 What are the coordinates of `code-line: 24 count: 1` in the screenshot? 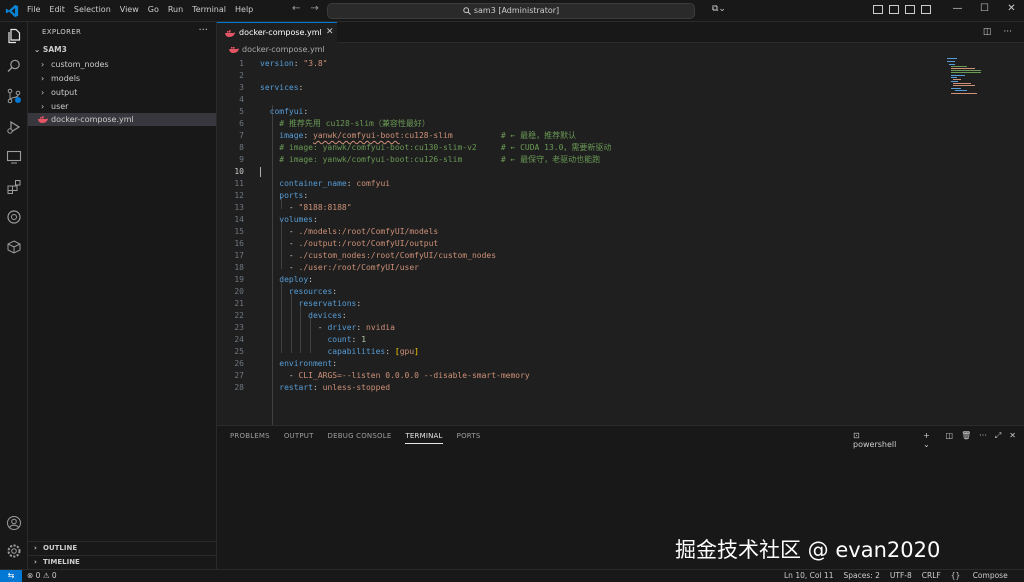 It's located at (577, 340).